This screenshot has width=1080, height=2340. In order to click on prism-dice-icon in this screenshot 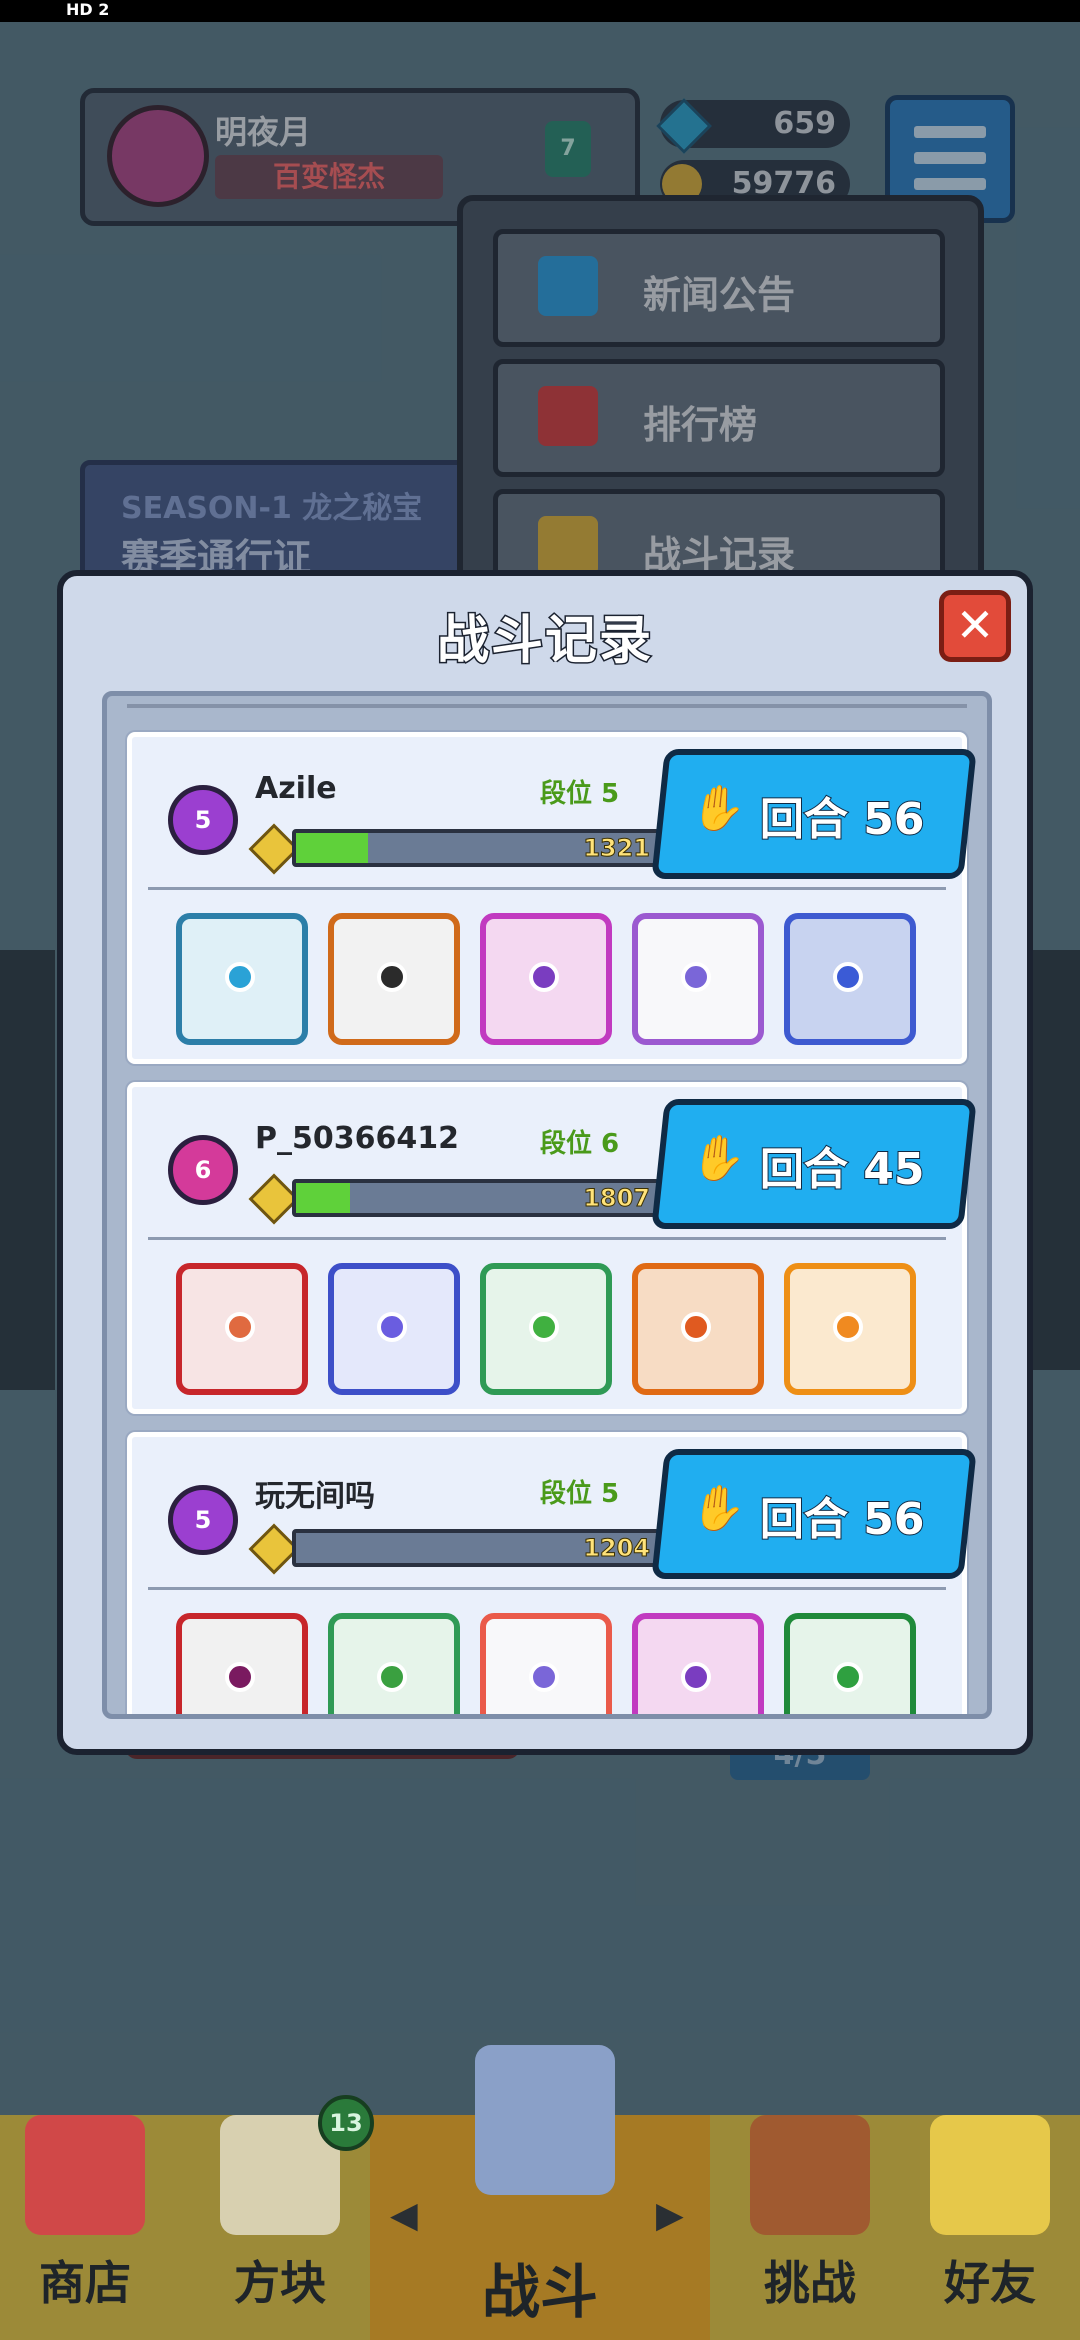, I will do `click(546, 1663)`.